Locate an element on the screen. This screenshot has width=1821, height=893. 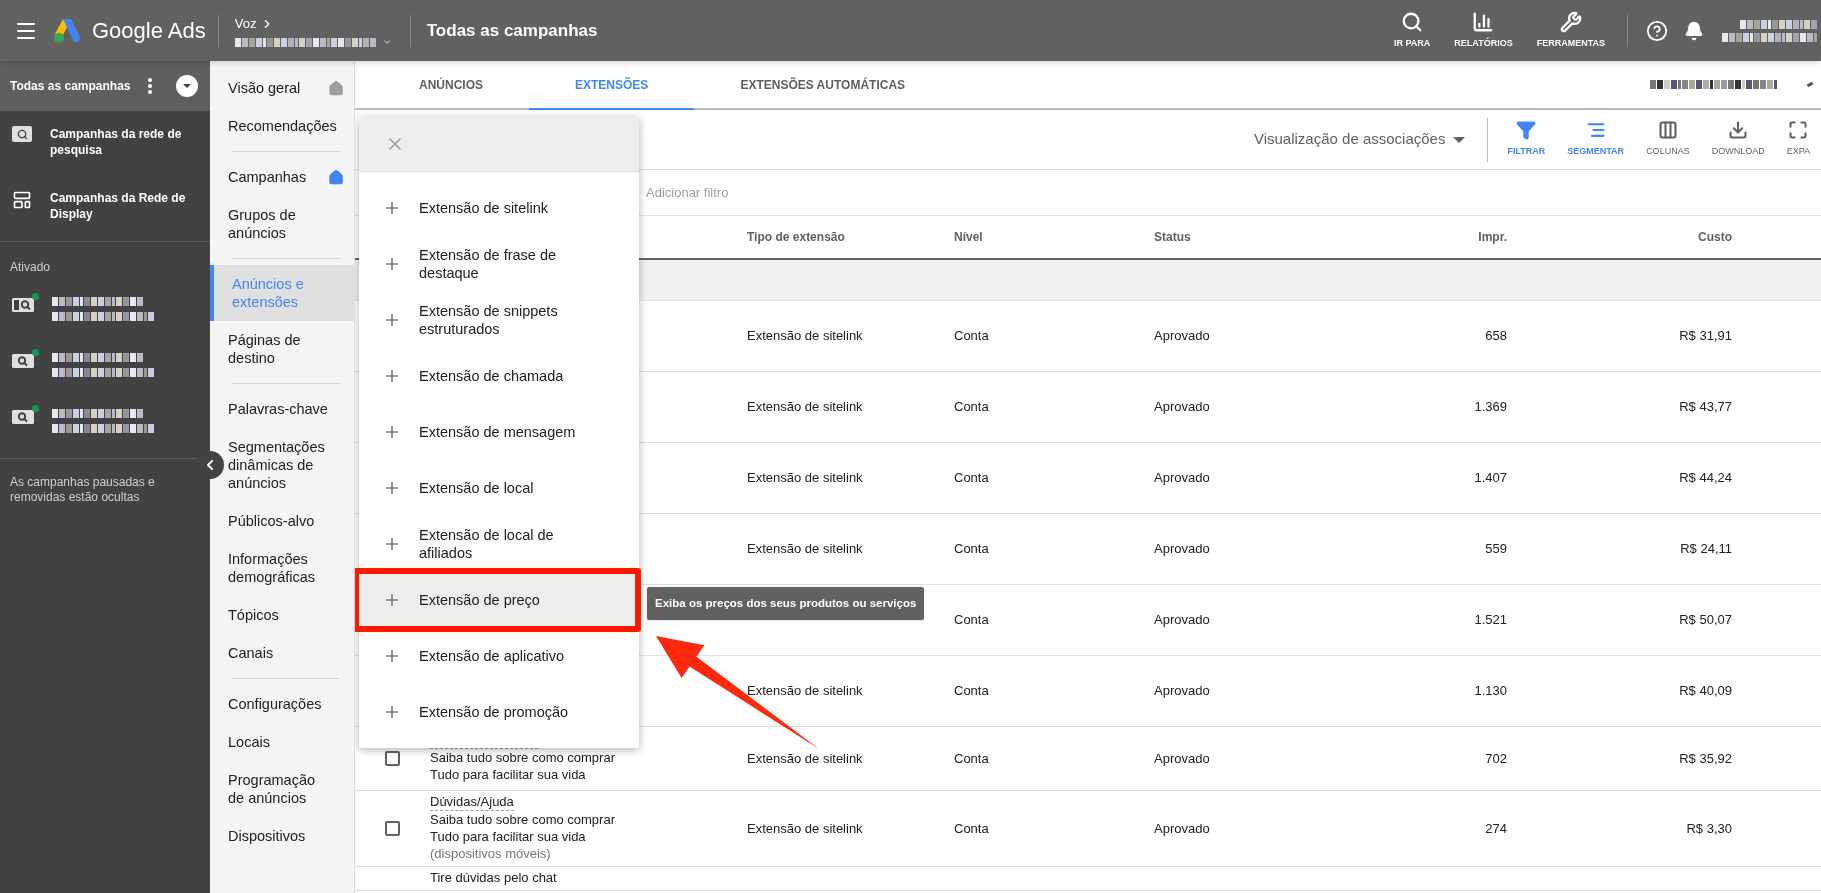
filter-button: FILTRAR is located at coordinates (1526, 139).